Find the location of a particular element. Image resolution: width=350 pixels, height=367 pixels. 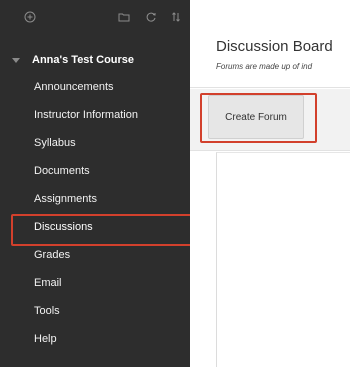

sidebar-item-tools: Tools is located at coordinates (95, 311).